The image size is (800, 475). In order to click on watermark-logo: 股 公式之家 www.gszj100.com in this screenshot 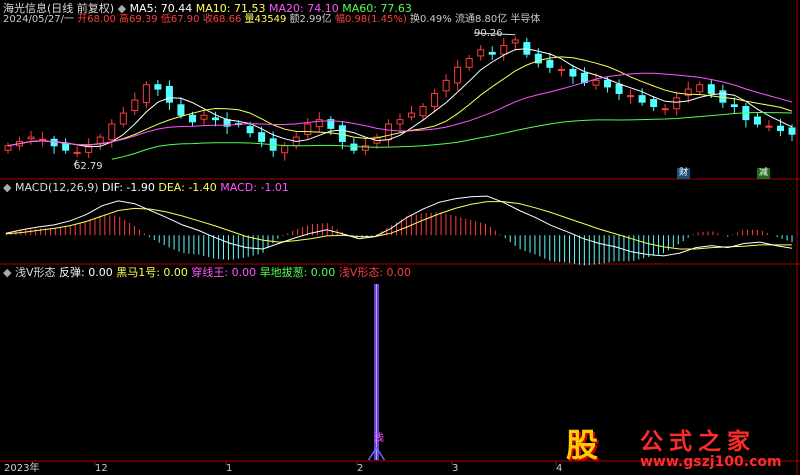, I will do `click(679, 446)`.